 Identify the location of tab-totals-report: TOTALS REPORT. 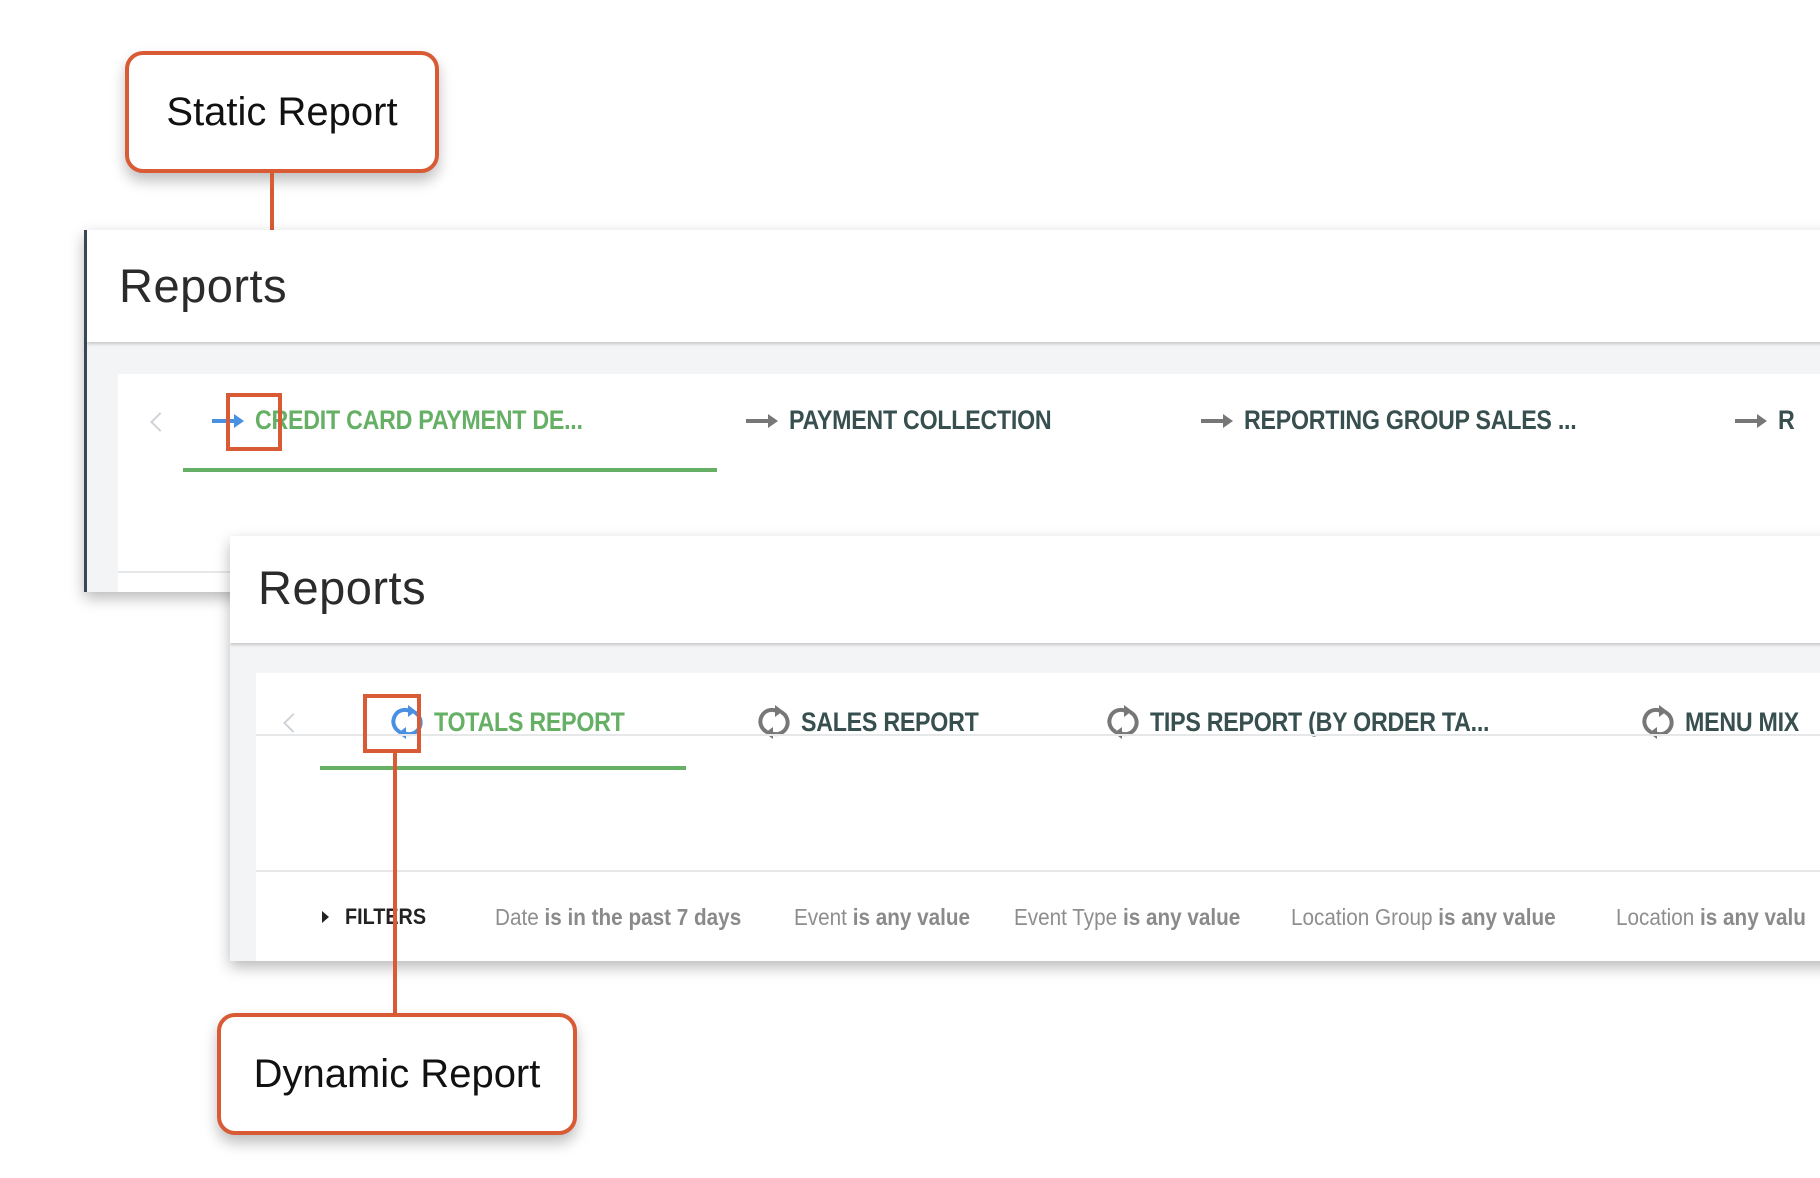
(522, 722).